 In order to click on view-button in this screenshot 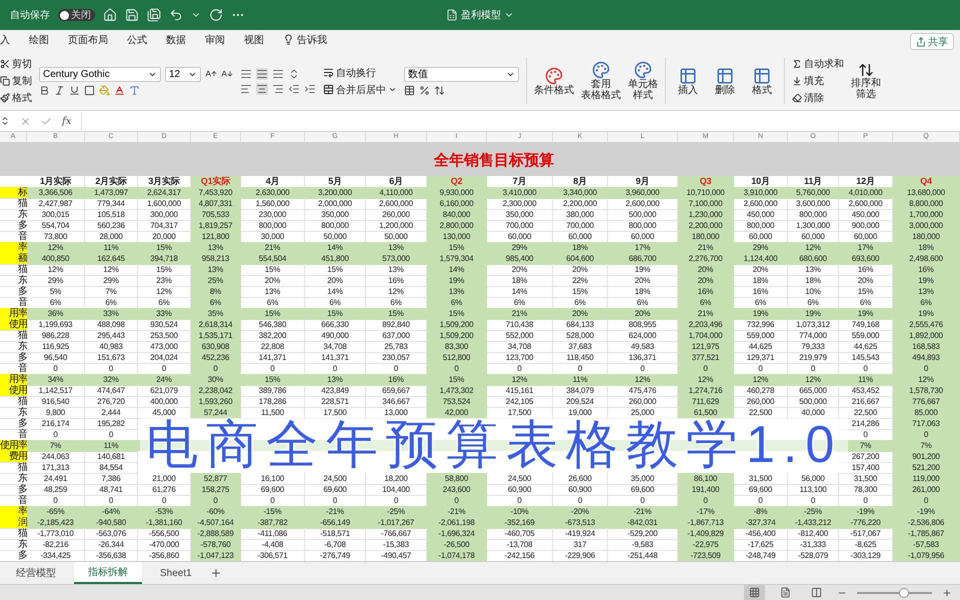, I will do `click(754, 592)`.